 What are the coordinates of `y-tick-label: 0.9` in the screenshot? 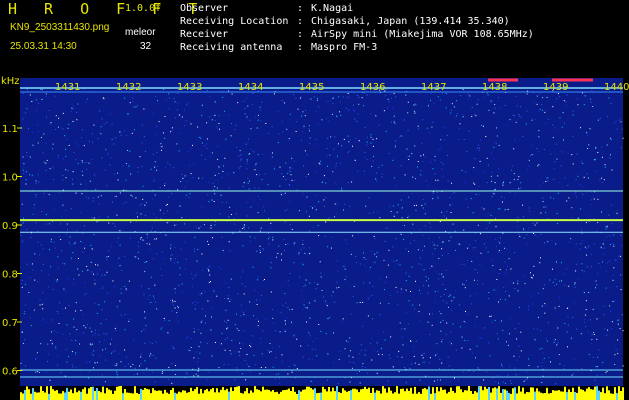 It's located at (10, 226).